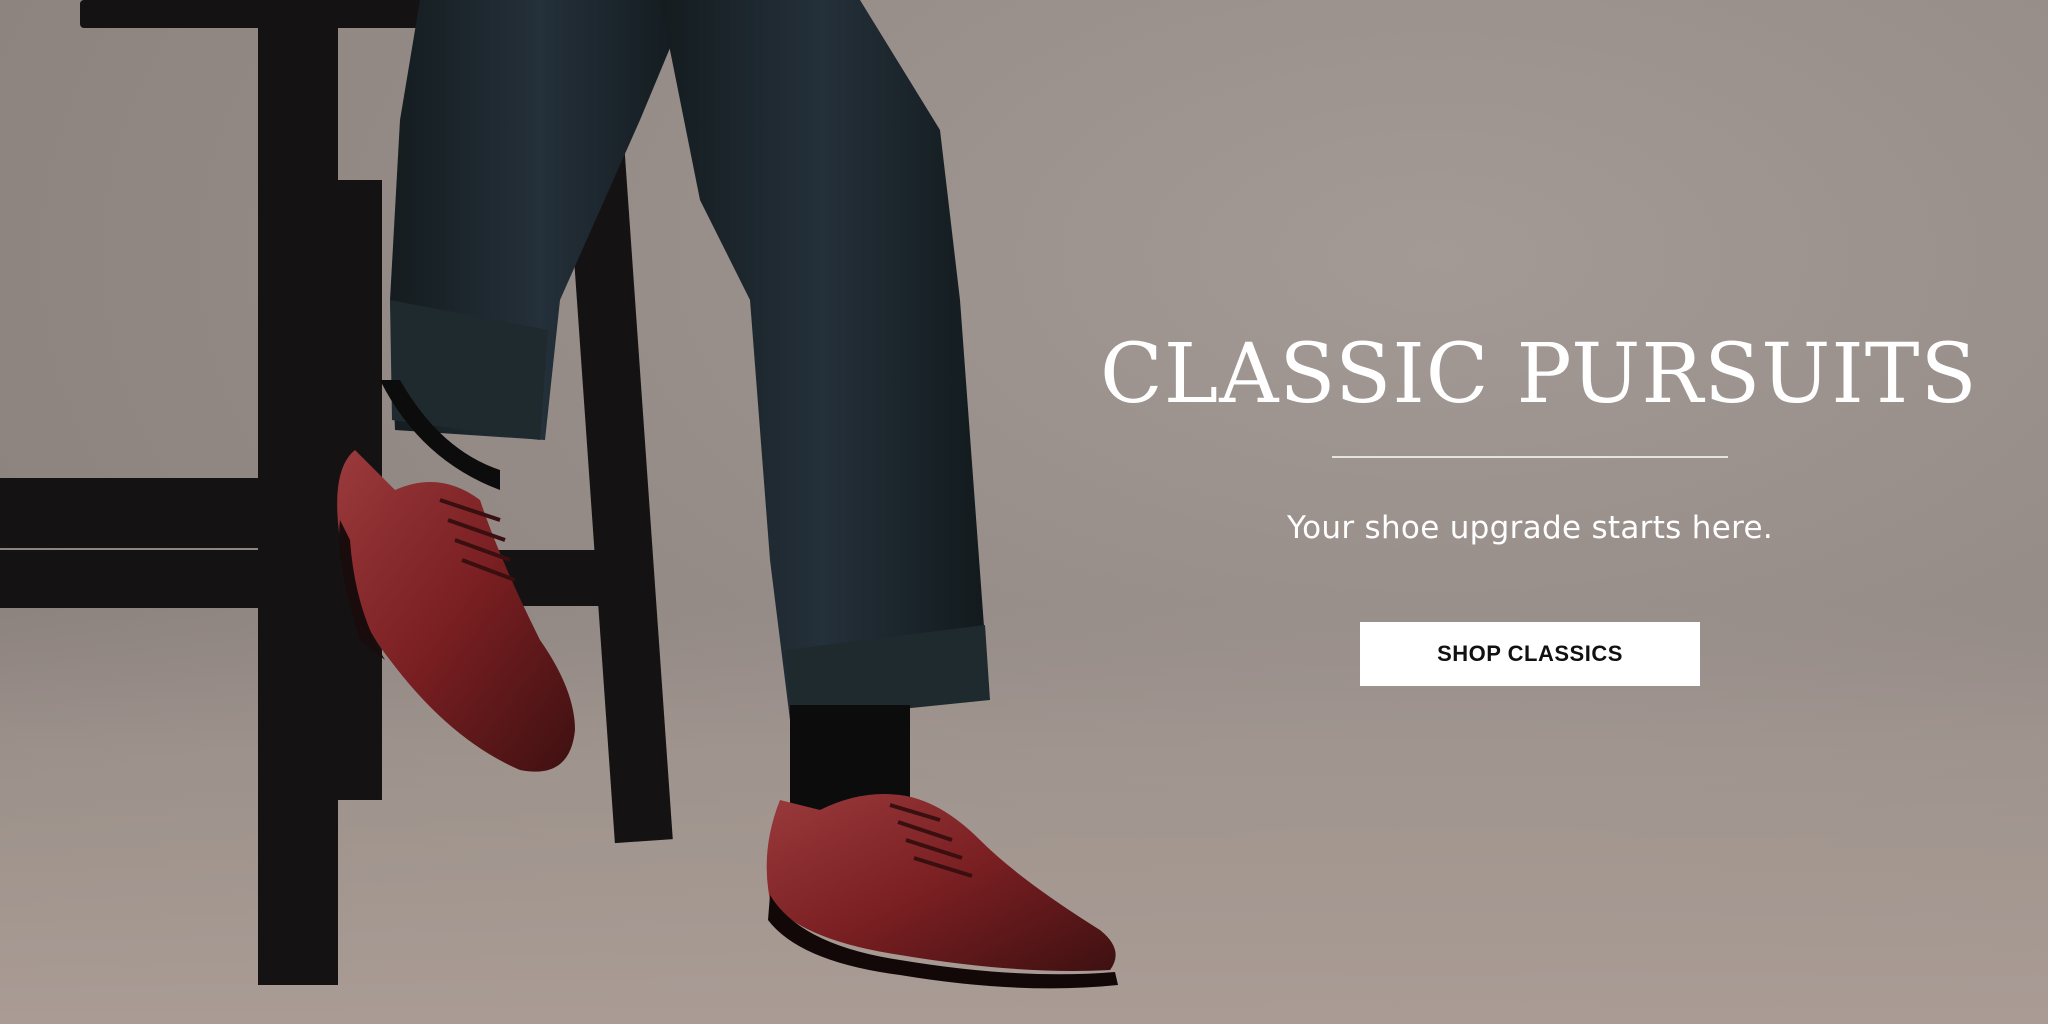 The height and width of the screenshot is (1024, 2048). Describe the element at coordinates (535, 245) in the screenshot. I see `trouser-leg-crossed` at that location.